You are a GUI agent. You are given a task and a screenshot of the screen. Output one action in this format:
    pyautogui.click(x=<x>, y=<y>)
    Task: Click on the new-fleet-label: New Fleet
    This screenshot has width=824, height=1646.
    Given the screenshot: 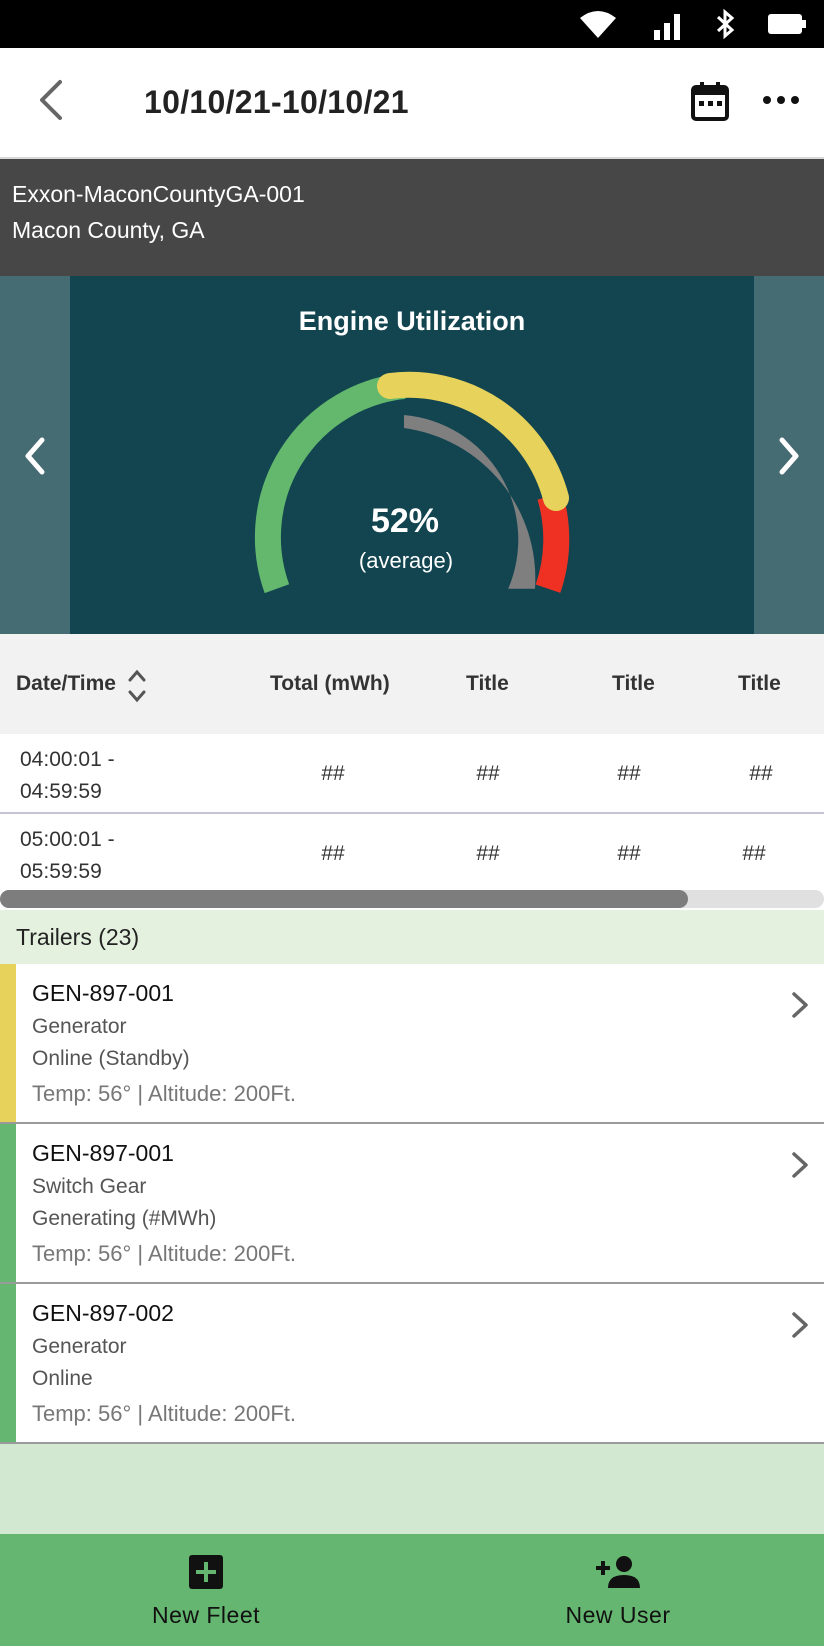 What is the action you would take?
    pyautogui.click(x=206, y=1615)
    